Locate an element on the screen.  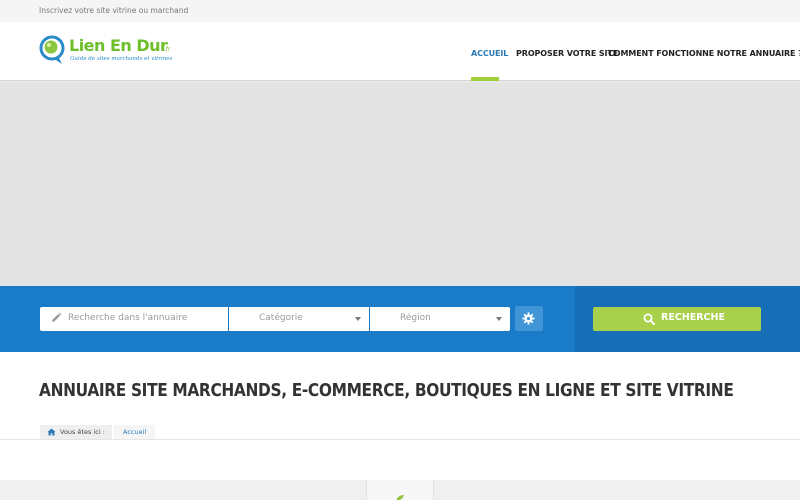
nav-active-indicator is located at coordinates (485, 79).